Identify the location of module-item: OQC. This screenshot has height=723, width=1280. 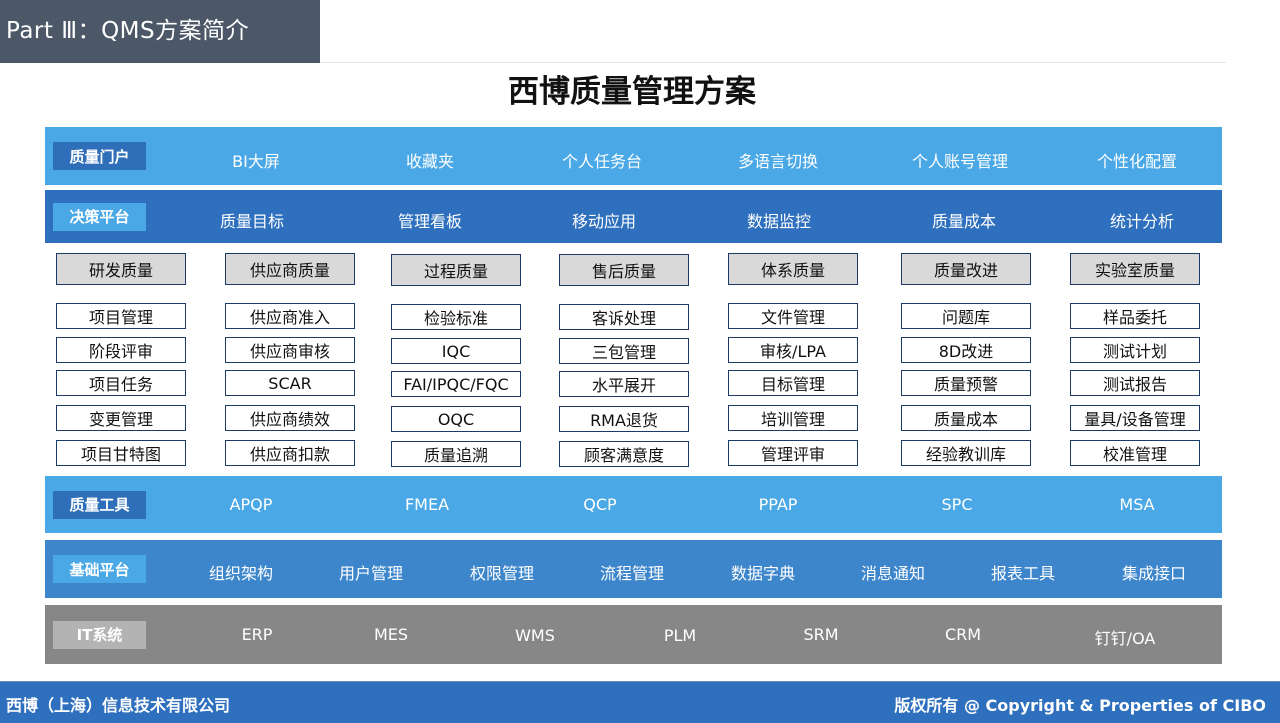
(456, 419).